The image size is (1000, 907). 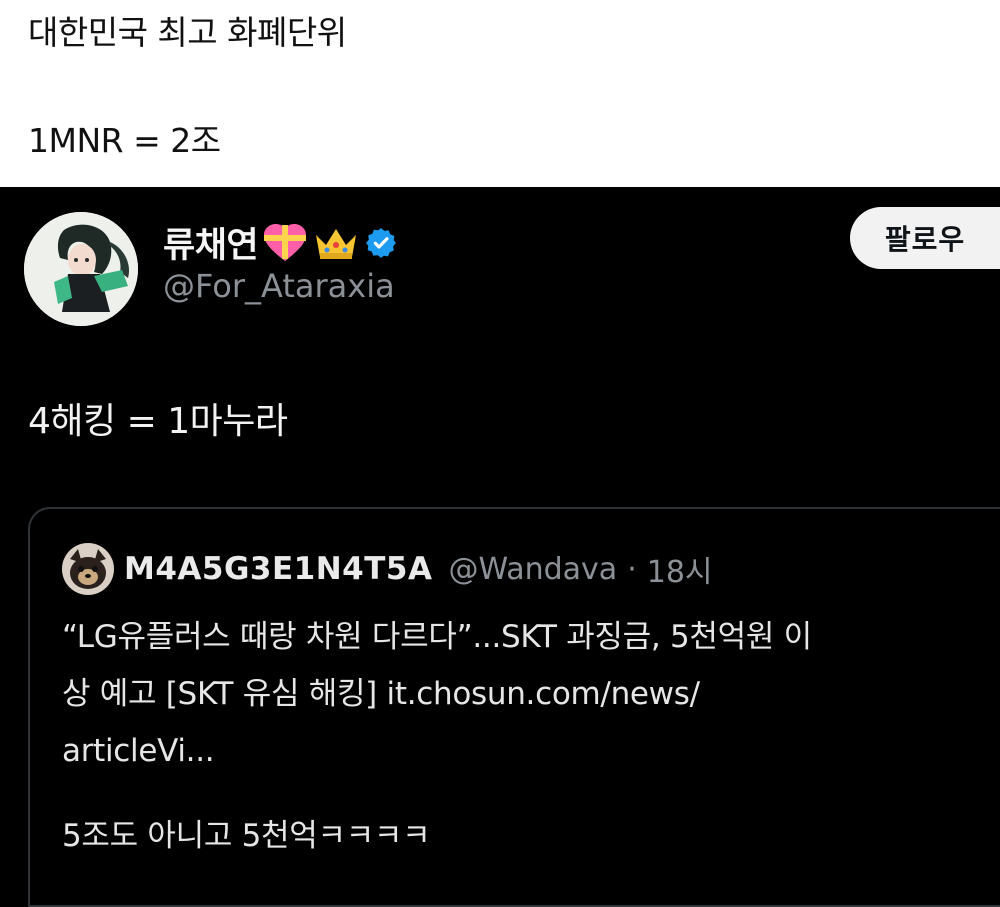 I want to click on caption-title: 대한민국 최고 화폐단위, so click(x=187, y=32).